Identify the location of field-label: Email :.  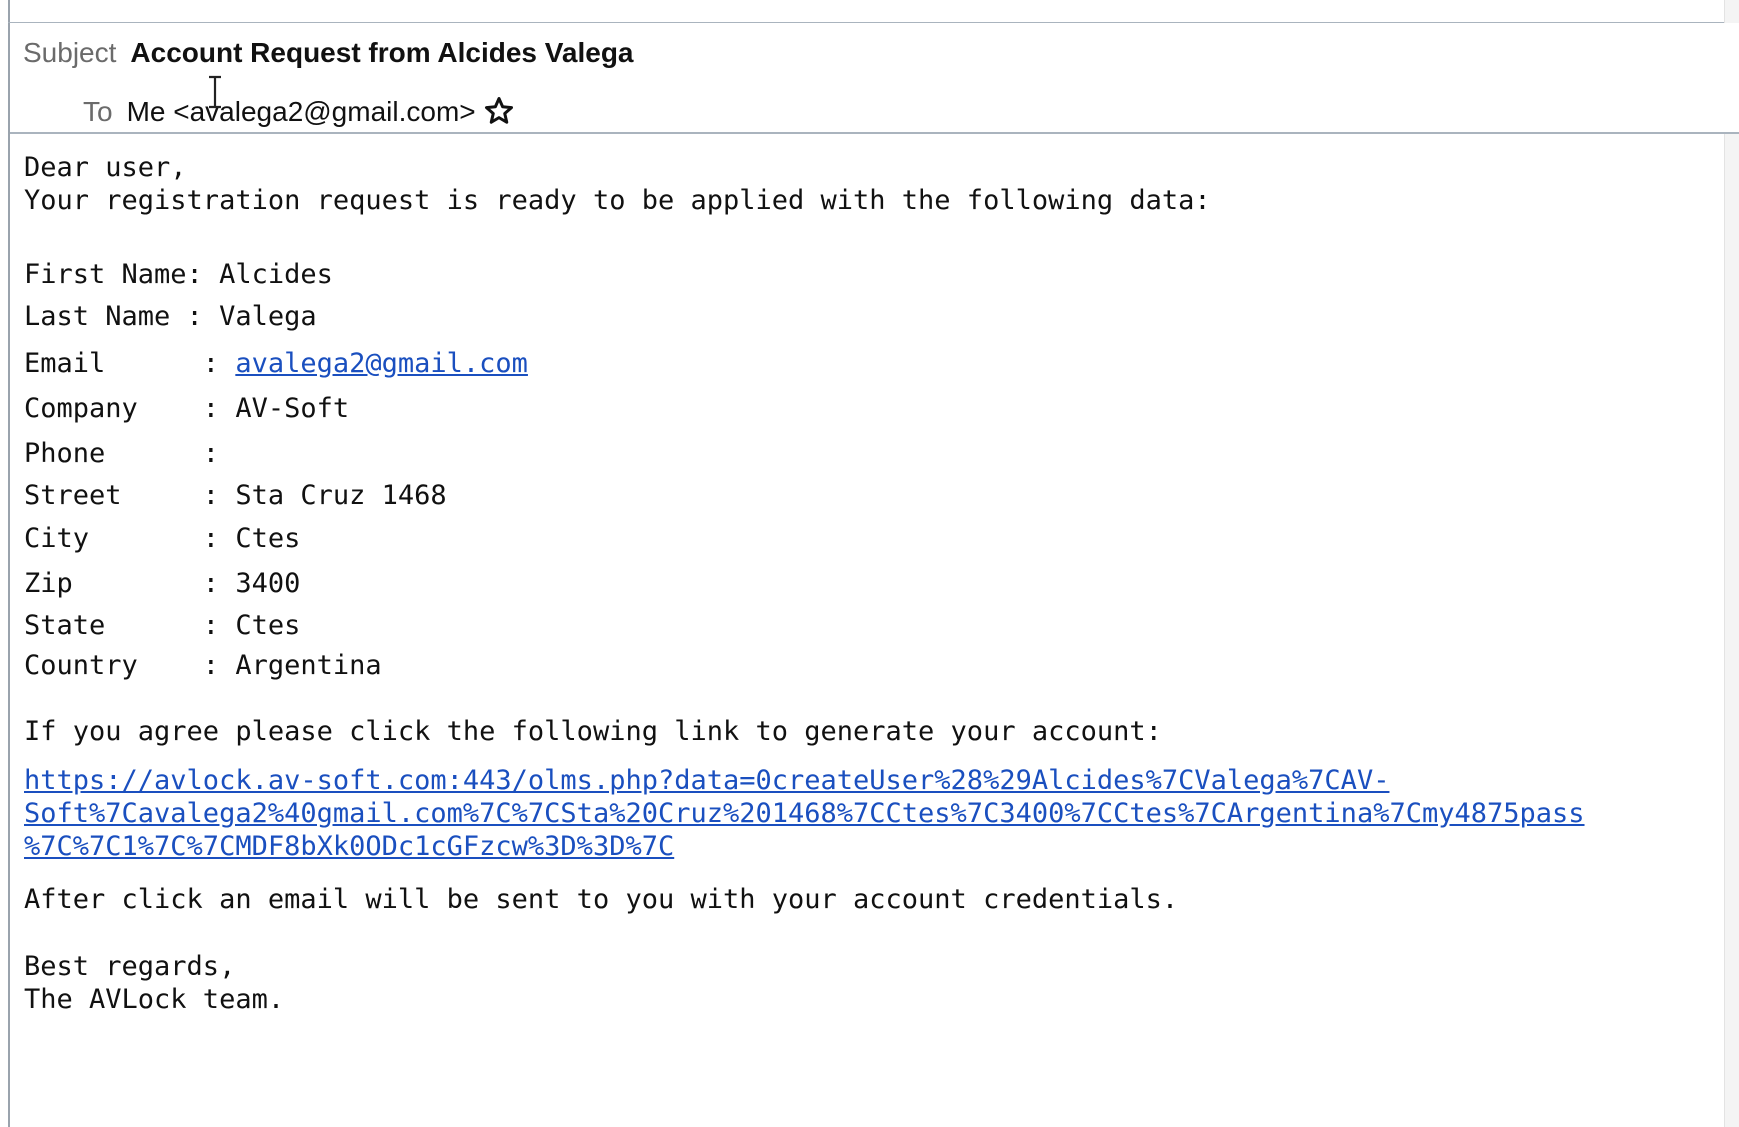
(130, 363).